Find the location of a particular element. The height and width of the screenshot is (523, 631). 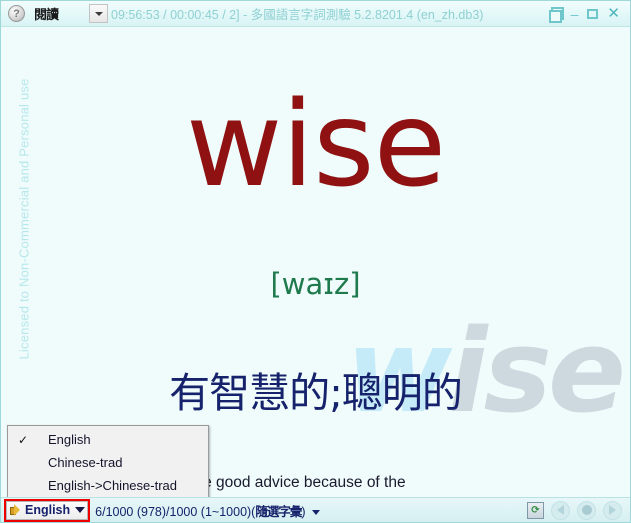

status-counter: 6/1000 (978)/1000 (1~1000)( is located at coordinates (175, 511).